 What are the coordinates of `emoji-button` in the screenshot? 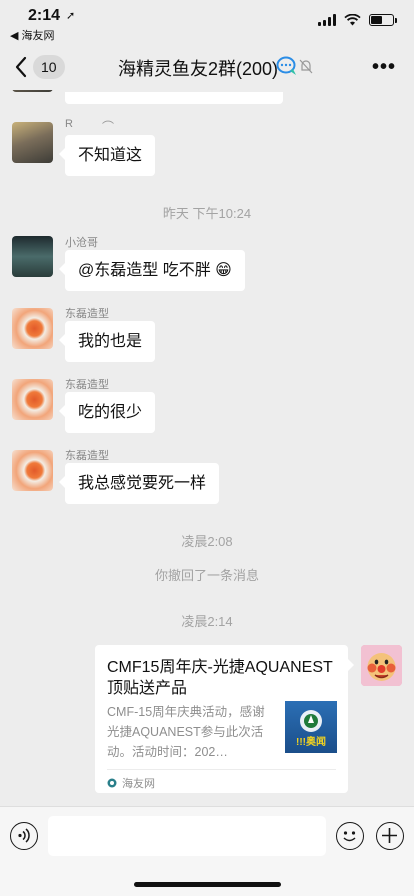 It's located at (350, 836).